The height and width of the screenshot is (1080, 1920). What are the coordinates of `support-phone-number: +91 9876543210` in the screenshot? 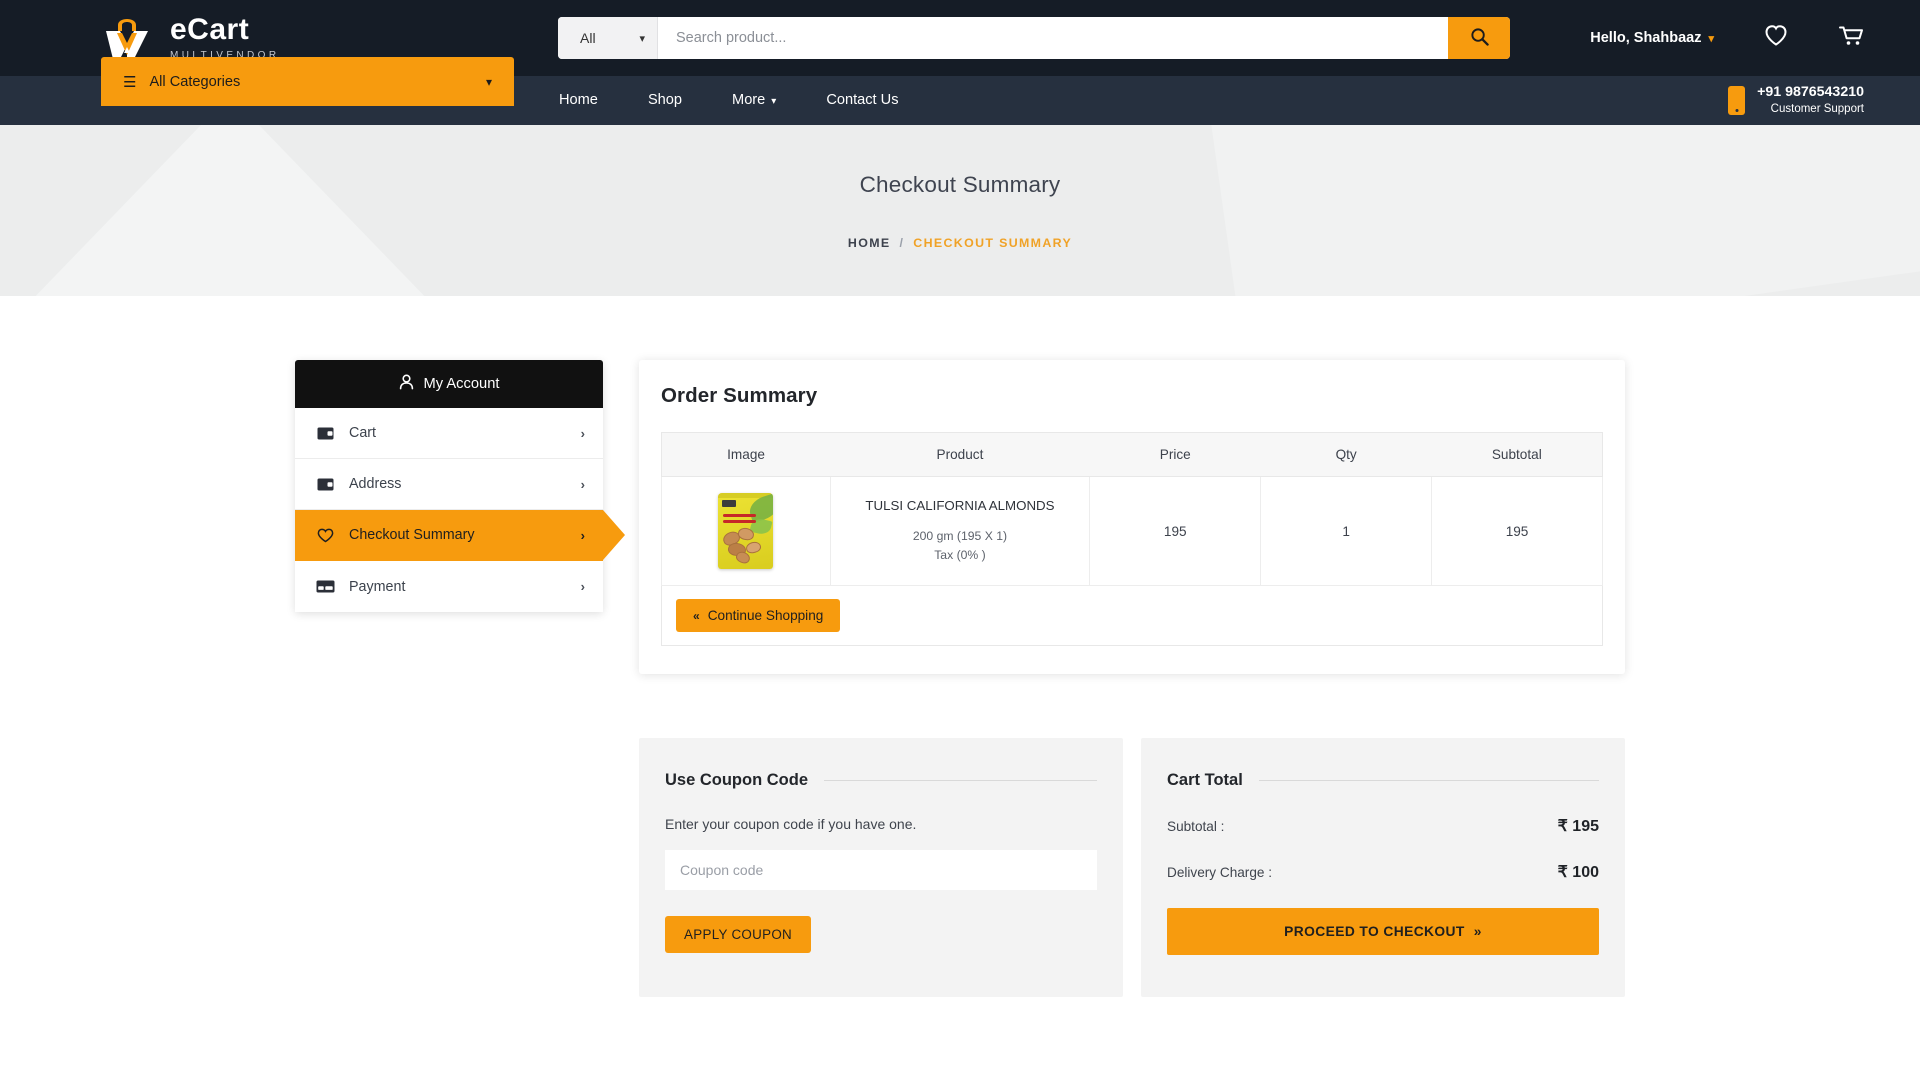 It's located at (1810, 92).